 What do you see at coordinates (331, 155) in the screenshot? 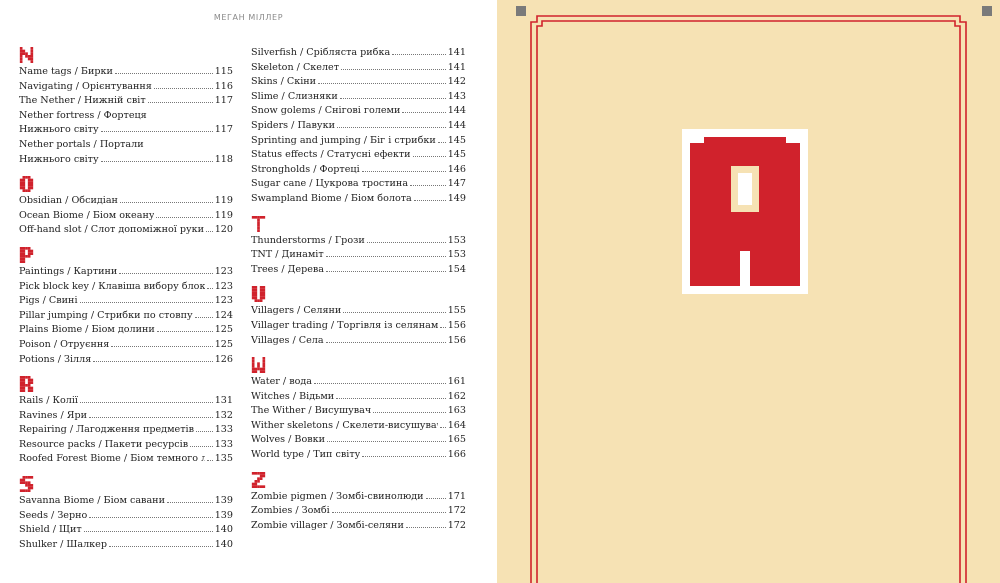
I see `entry-term: Status effects / Статусні ефекти` at bounding box center [331, 155].